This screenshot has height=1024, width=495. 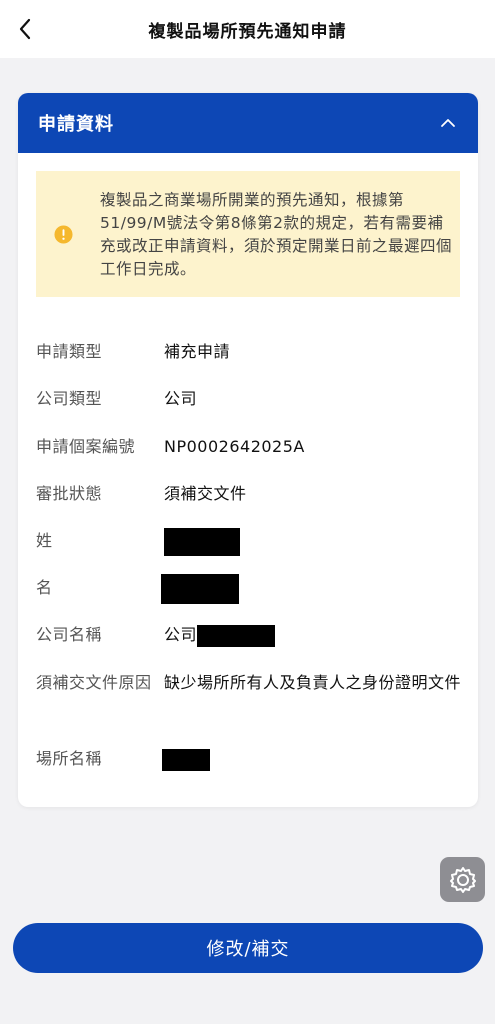 I want to click on card-title: 申請資料, so click(x=76, y=124).